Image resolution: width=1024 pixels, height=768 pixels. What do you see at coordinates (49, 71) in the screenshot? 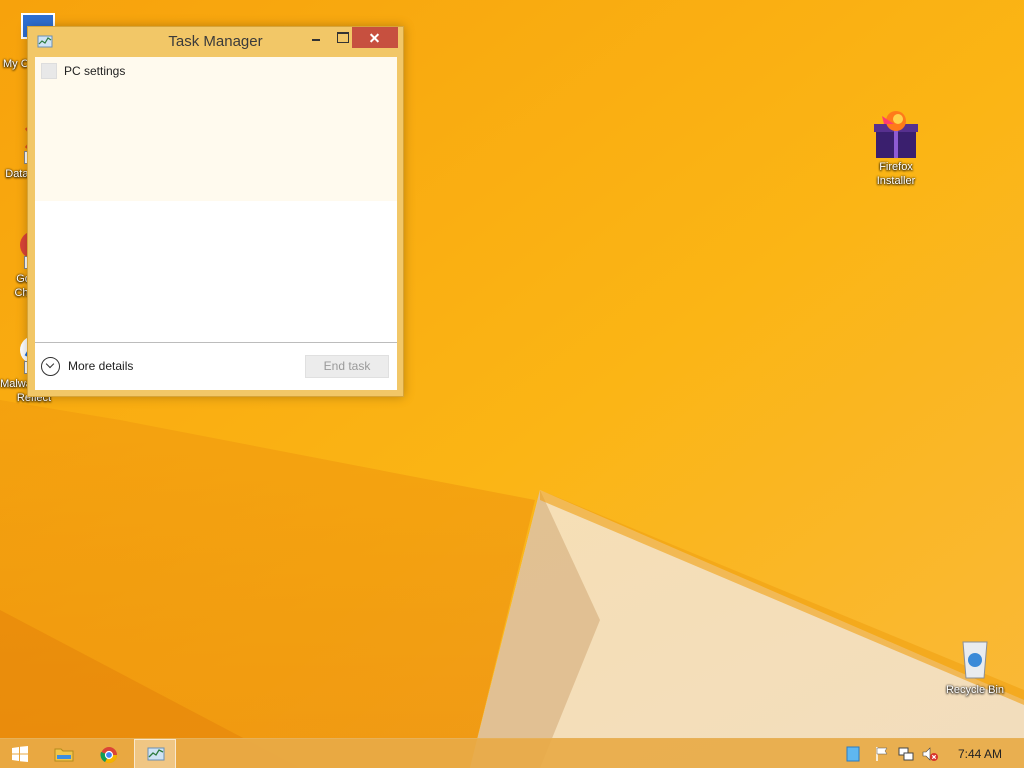
I see `app-icon` at bounding box center [49, 71].